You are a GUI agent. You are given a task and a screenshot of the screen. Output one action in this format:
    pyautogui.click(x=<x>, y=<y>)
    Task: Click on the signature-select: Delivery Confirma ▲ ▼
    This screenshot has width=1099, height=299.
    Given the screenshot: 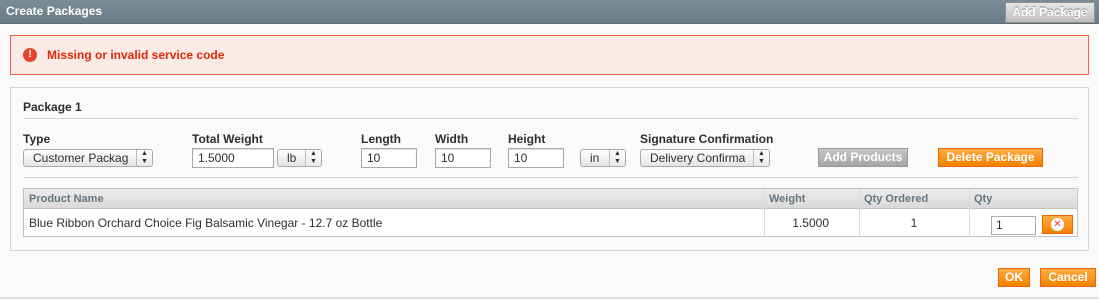 What is the action you would take?
    pyautogui.click(x=705, y=158)
    